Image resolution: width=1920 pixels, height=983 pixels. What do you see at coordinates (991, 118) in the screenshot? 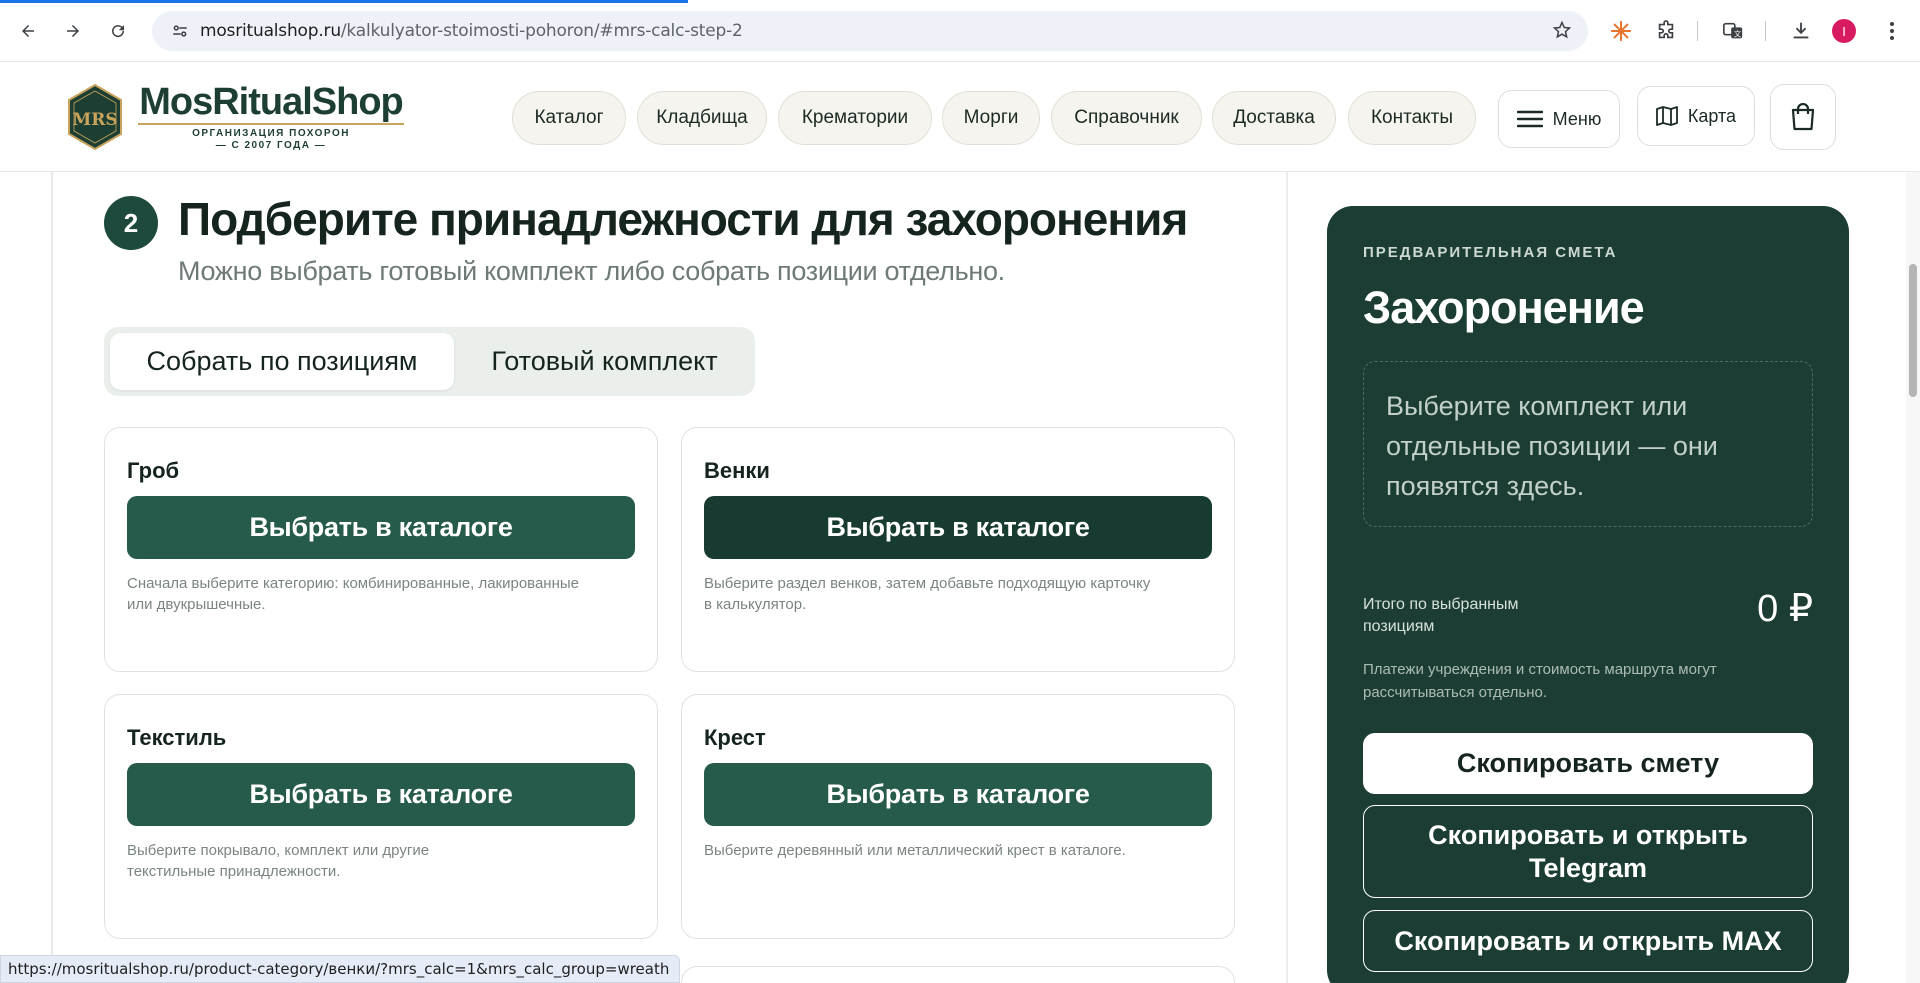
I see `nav-morgues: Морги` at bounding box center [991, 118].